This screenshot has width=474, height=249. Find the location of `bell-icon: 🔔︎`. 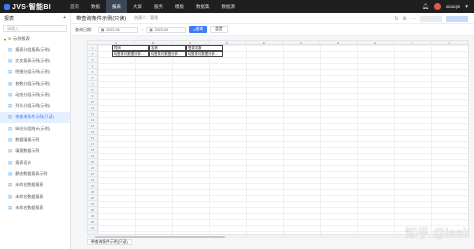

bell-icon: 🔔︎ is located at coordinates (425, 7).